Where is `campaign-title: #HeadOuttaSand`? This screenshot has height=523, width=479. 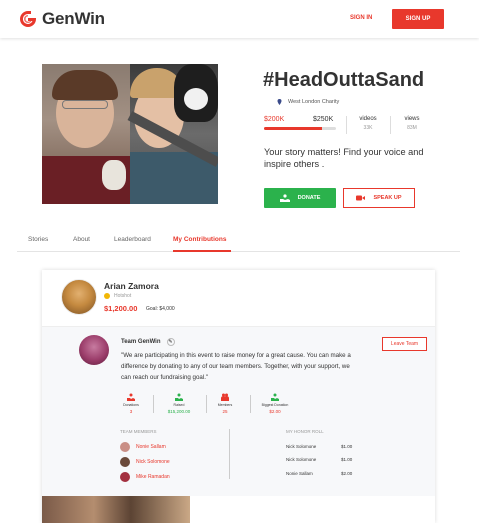
campaign-title: #HeadOuttaSand is located at coordinates (344, 80).